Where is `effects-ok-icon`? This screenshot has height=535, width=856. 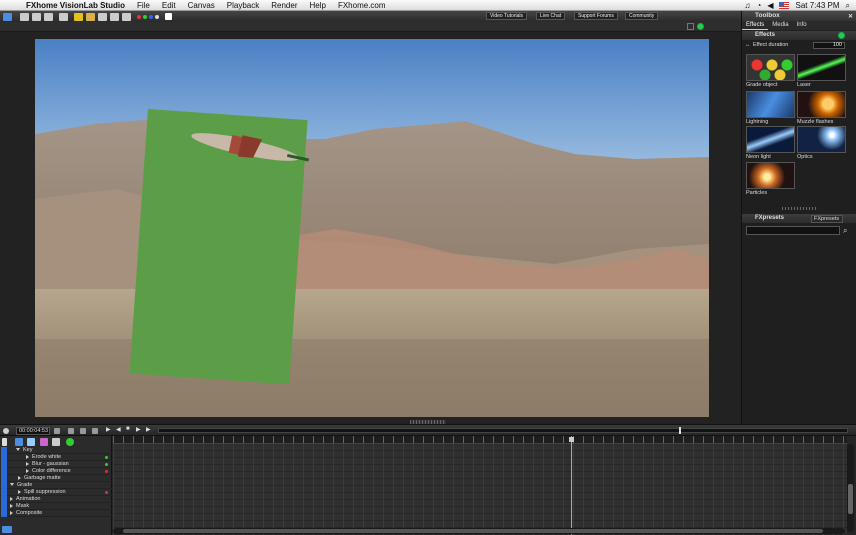
effects-ok-icon is located at coordinates (841, 35).